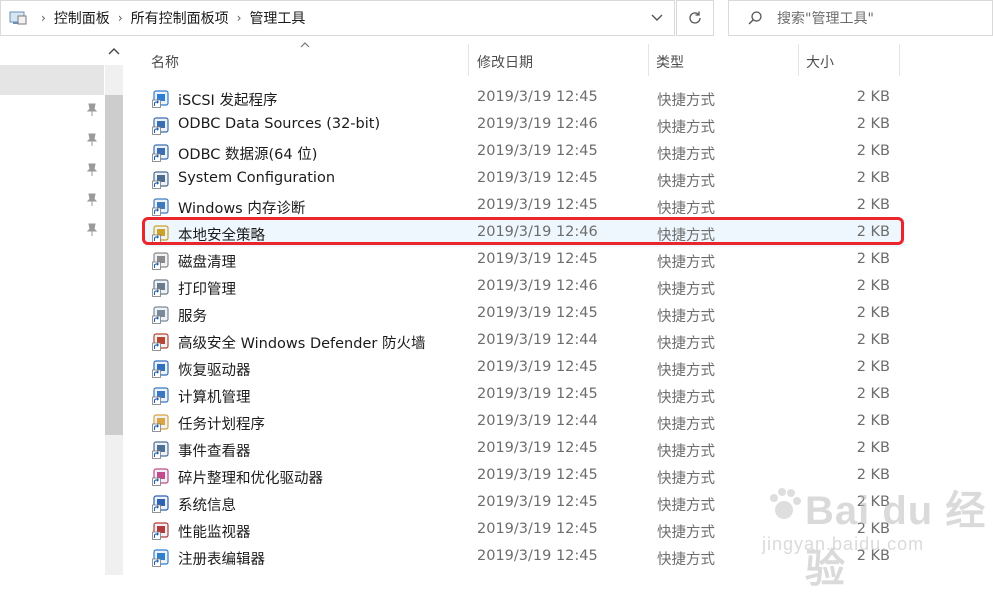 This screenshot has height=594, width=993. What do you see at coordinates (214, 398) in the screenshot?
I see `file-name: 计算机管理` at bounding box center [214, 398].